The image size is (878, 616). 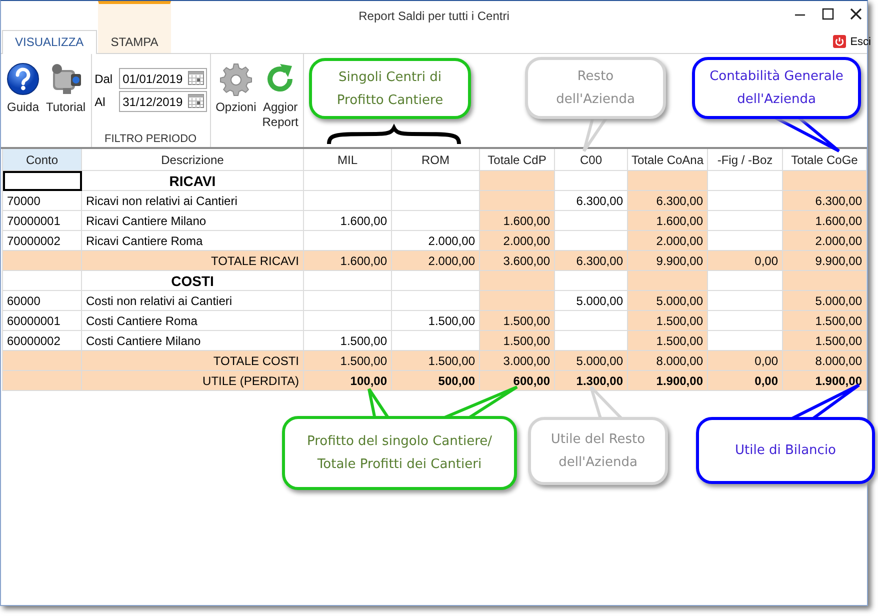 What do you see at coordinates (42, 200) in the screenshot?
I see `table-cell: 70000` at bounding box center [42, 200].